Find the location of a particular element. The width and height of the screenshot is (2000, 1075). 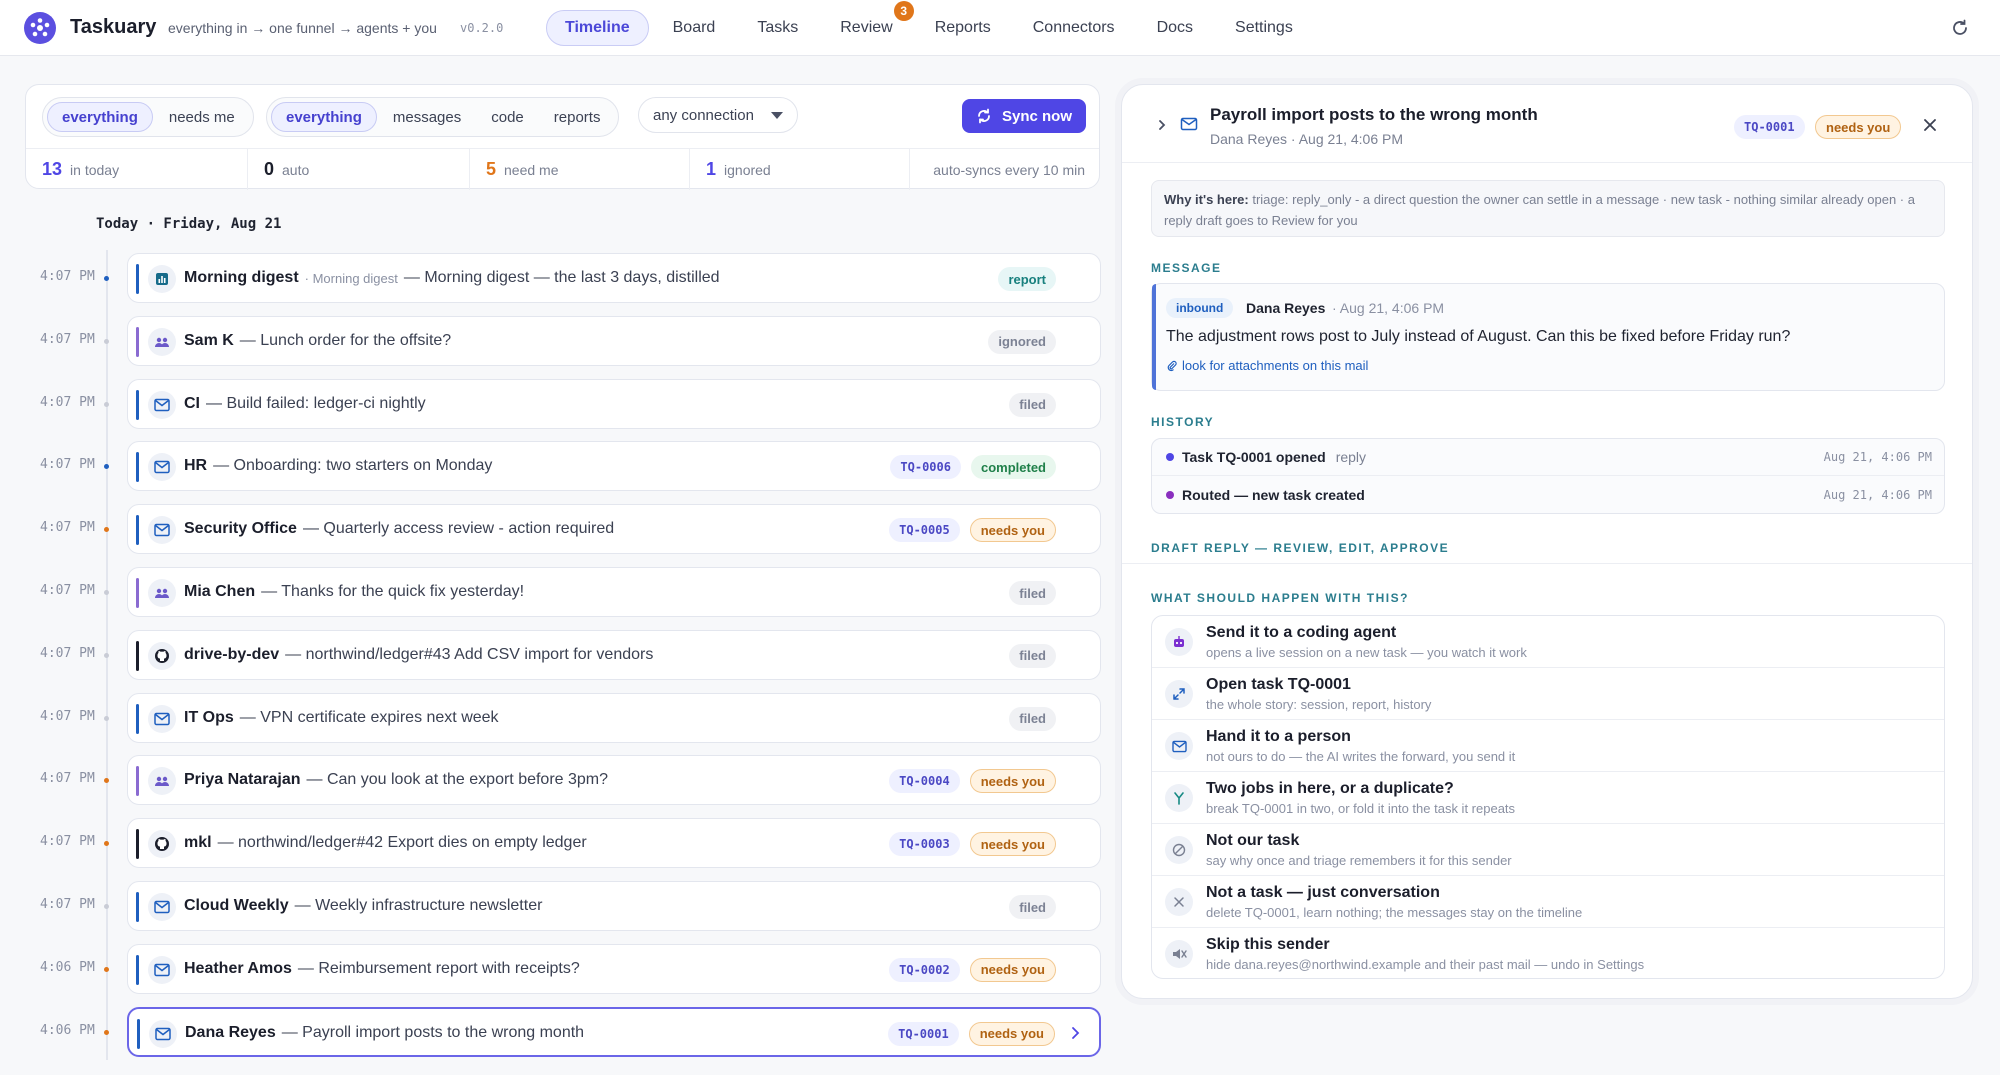

action-title: Hand it to a person is located at coordinates (1278, 736).